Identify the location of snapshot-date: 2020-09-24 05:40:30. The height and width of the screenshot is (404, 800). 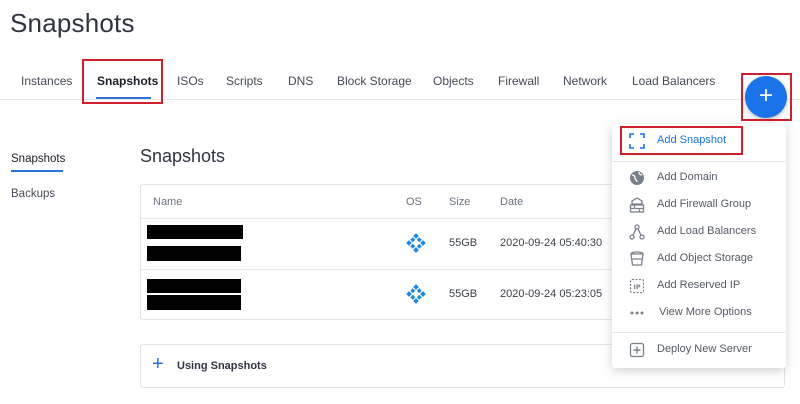
(551, 243).